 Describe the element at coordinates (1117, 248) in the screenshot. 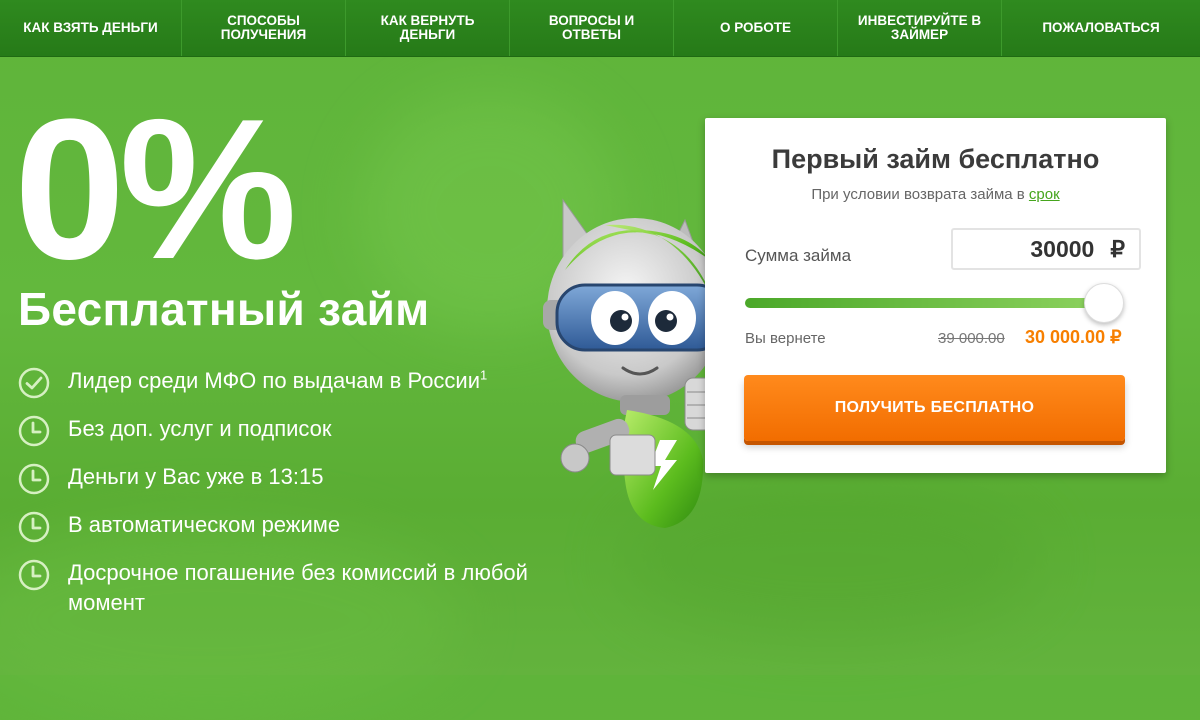

I see `ruble-icon: ₽` at that location.